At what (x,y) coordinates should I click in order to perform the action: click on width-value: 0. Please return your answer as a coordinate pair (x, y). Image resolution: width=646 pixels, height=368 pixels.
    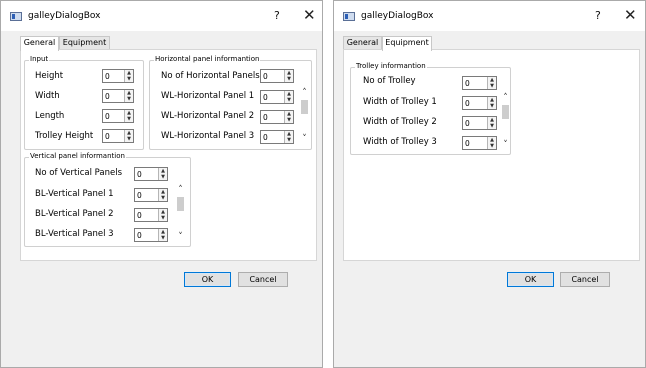
    Looking at the image, I should click on (107, 96).